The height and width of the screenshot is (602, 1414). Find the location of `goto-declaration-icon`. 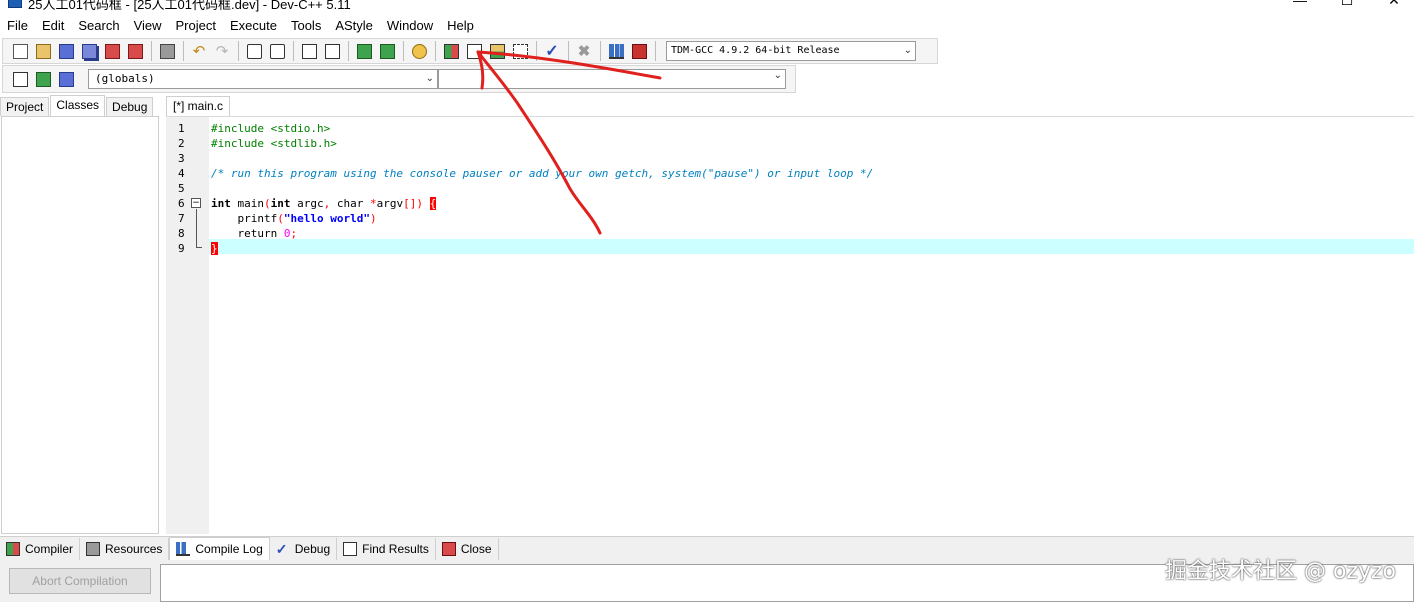

goto-declaration-icon is located at coordinates (43, 79).